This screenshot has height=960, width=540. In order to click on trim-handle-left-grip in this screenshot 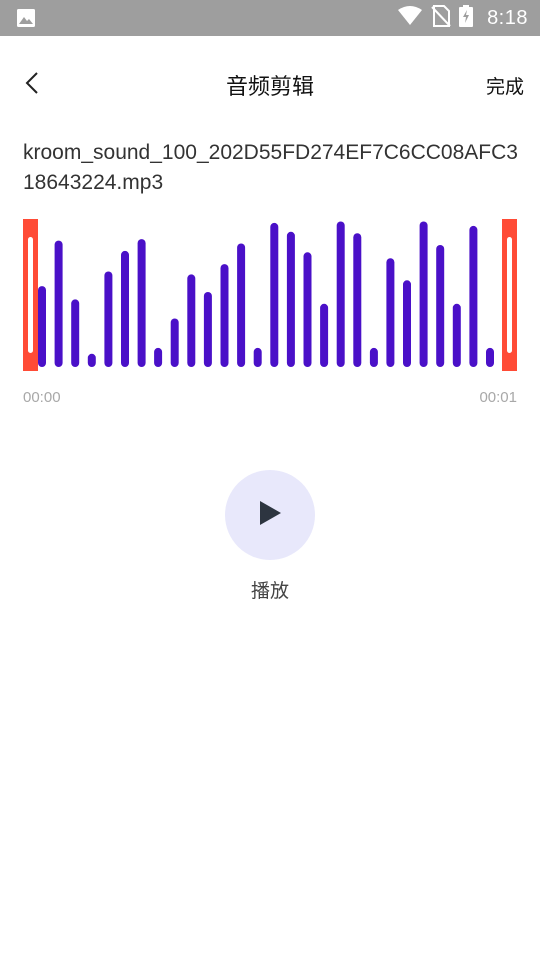, I will do `click(30, 295)`.